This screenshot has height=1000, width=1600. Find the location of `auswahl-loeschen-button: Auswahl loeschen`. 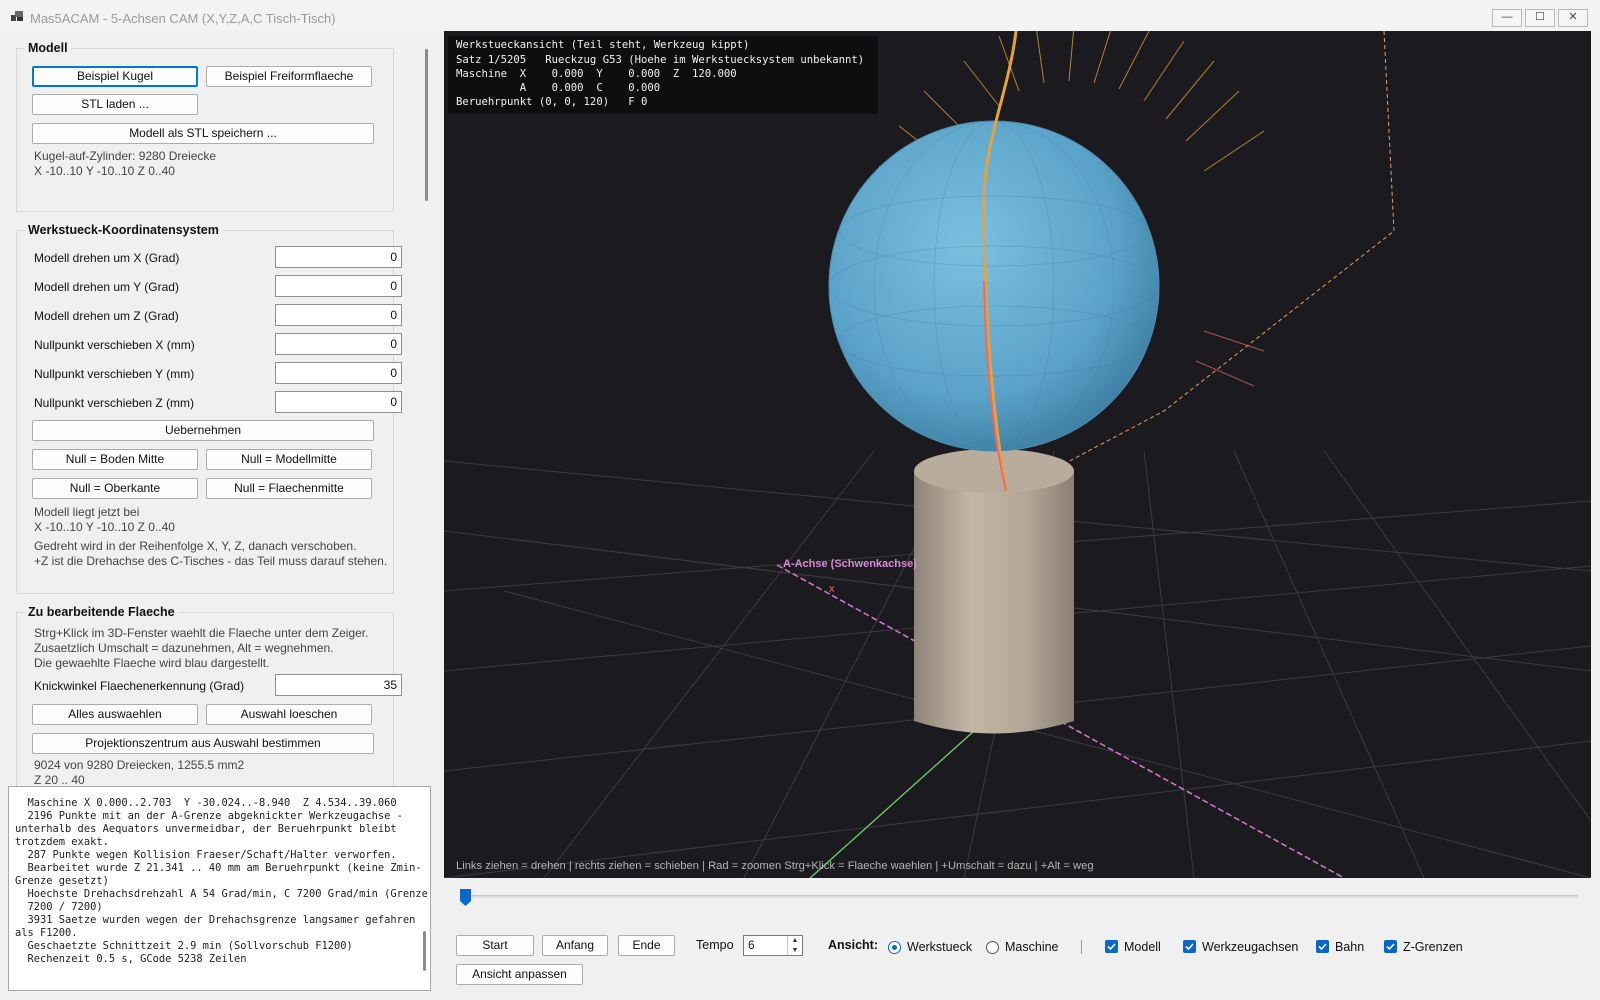

auswahl-loeschen-button: Auswahl loeschen is located at coordinates (289, 714).